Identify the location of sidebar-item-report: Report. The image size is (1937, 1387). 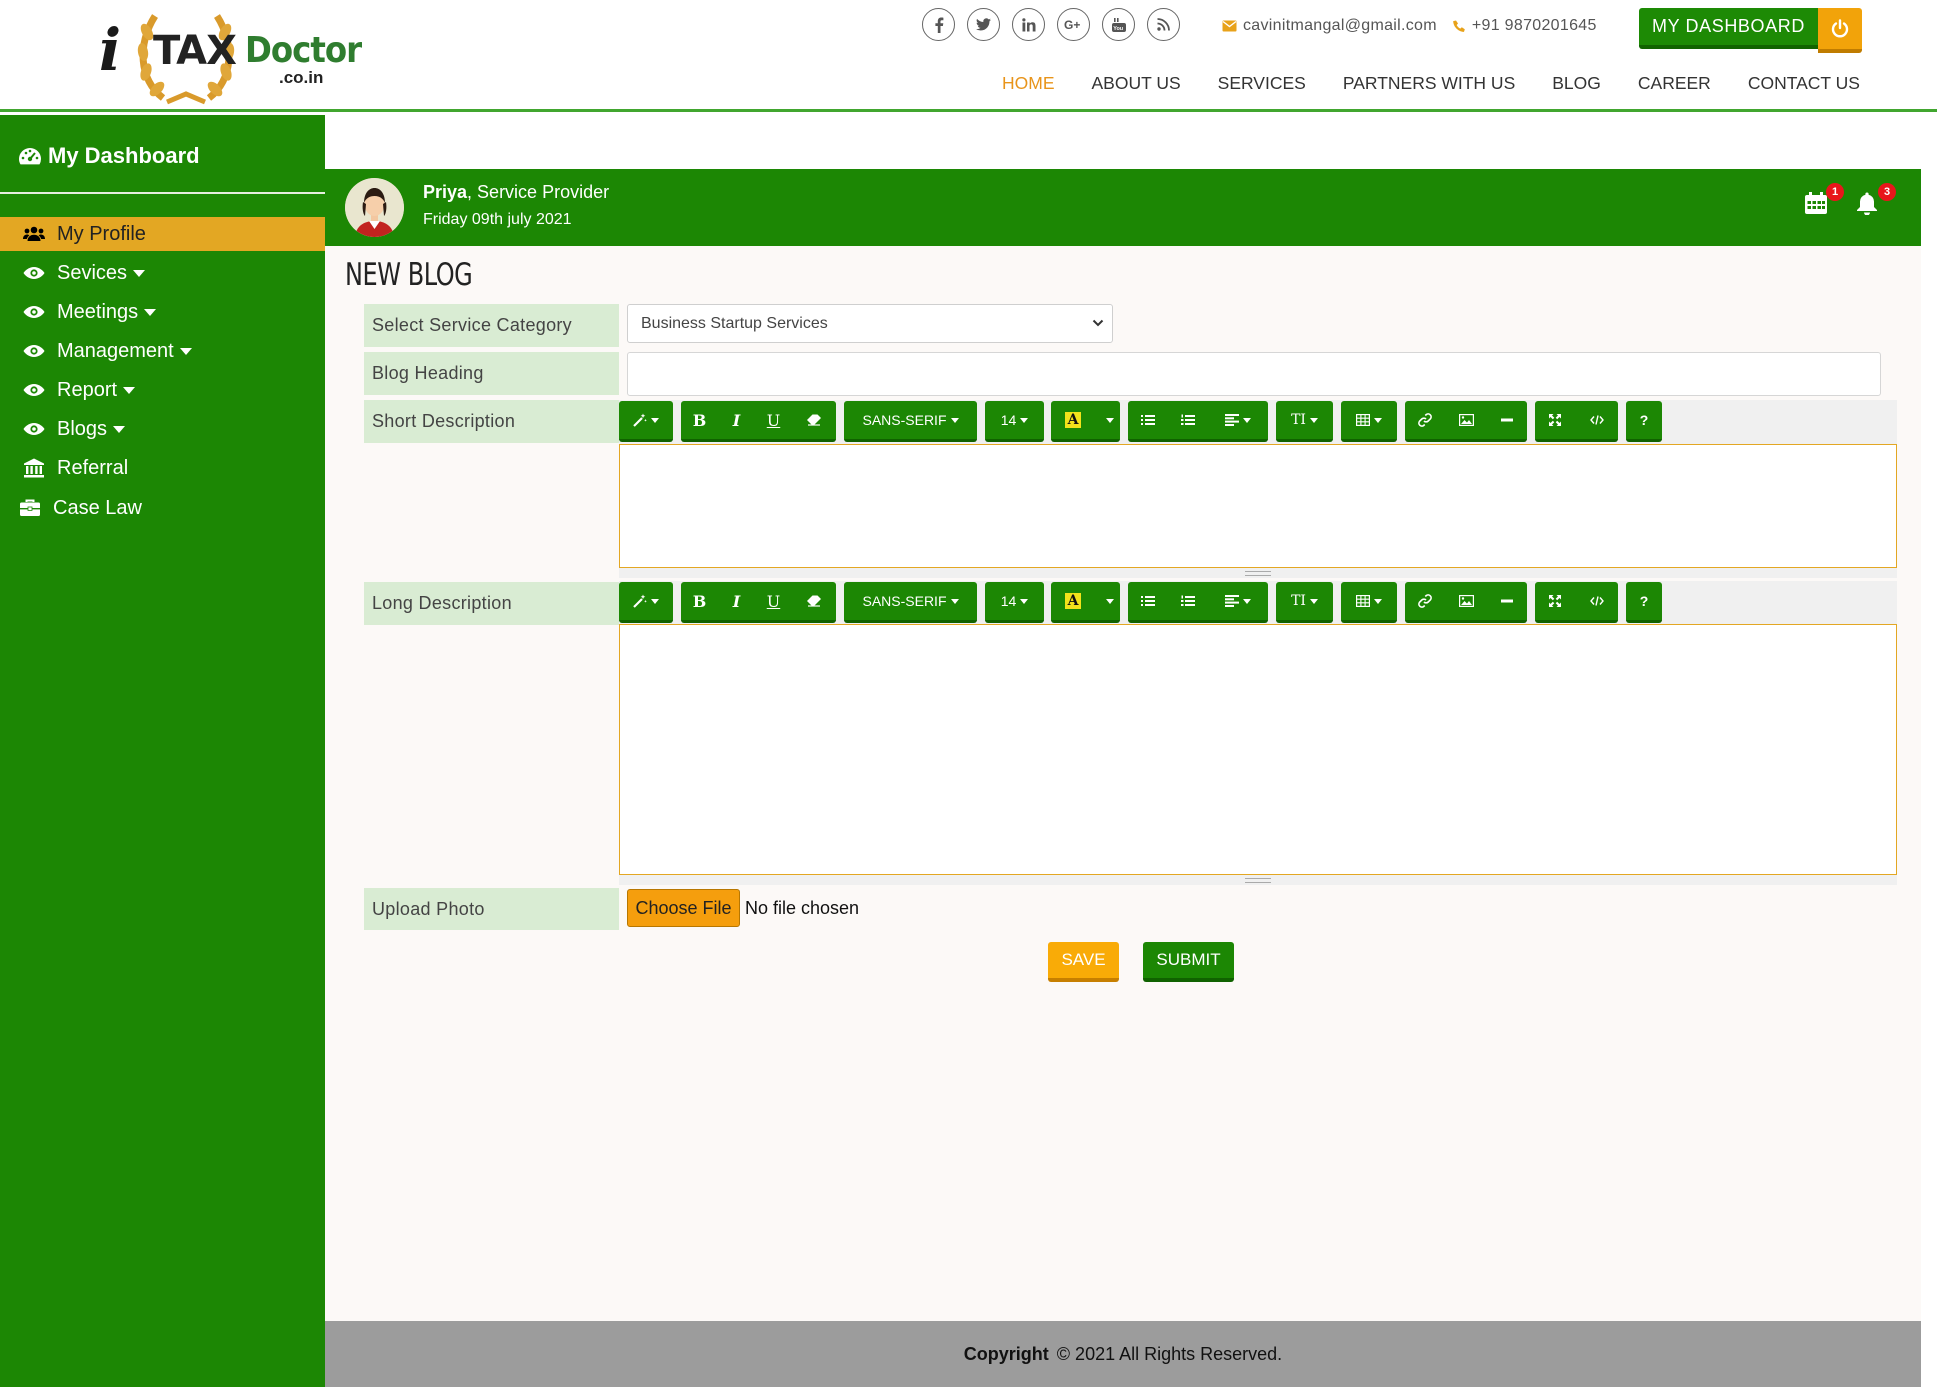
(162, 390).